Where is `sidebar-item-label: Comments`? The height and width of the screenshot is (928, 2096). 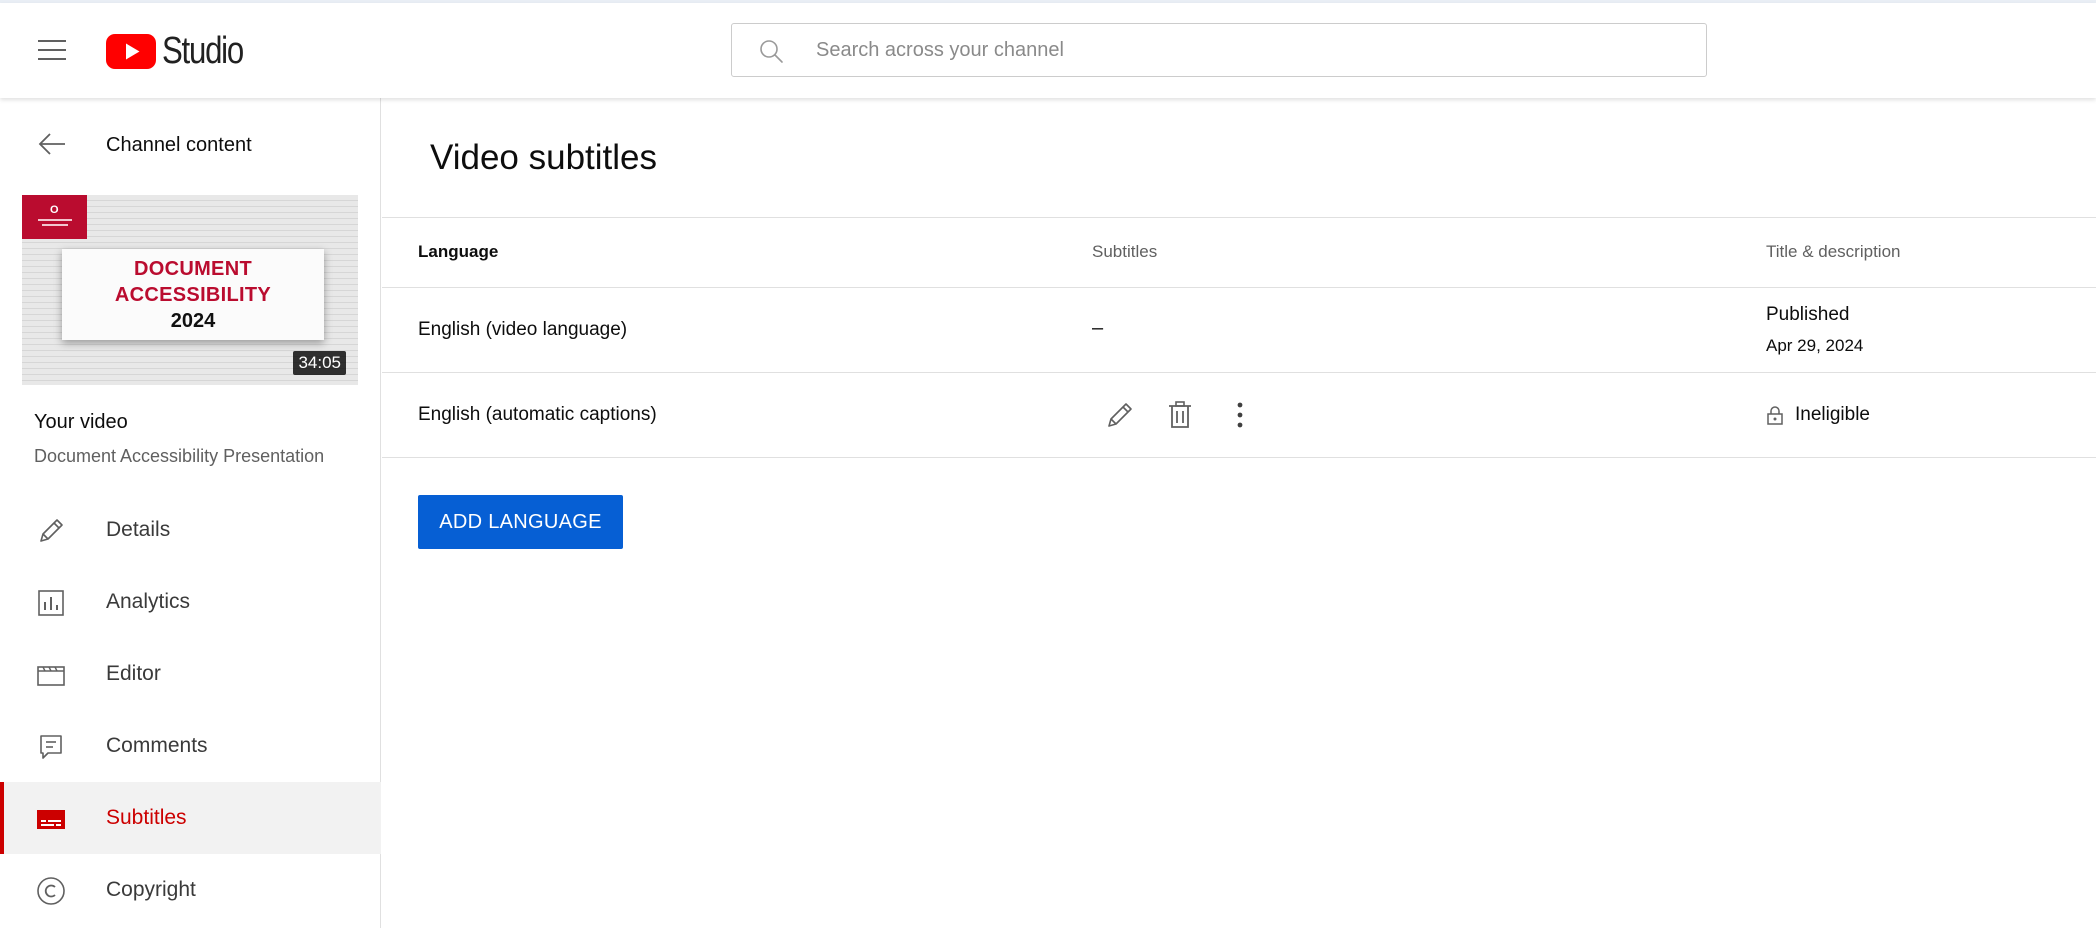 sidebar-item-label: Comments is located at coordinates (157, 745).